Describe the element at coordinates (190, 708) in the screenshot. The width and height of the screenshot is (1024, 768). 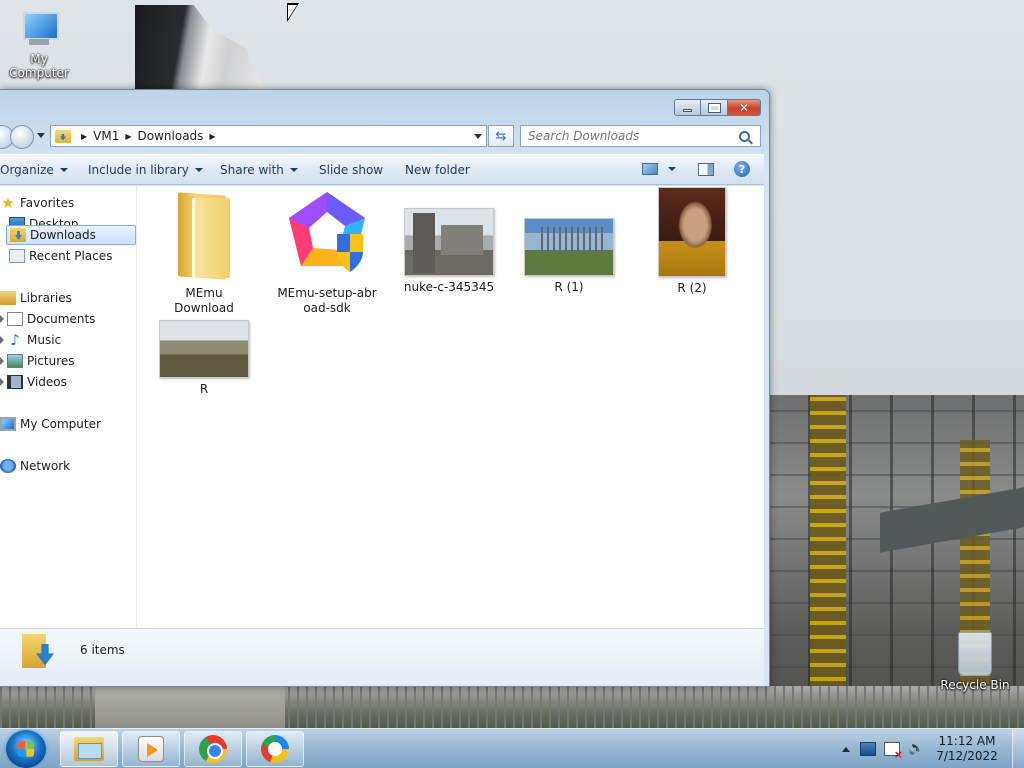
I see `wallpaper-wall` at that location.